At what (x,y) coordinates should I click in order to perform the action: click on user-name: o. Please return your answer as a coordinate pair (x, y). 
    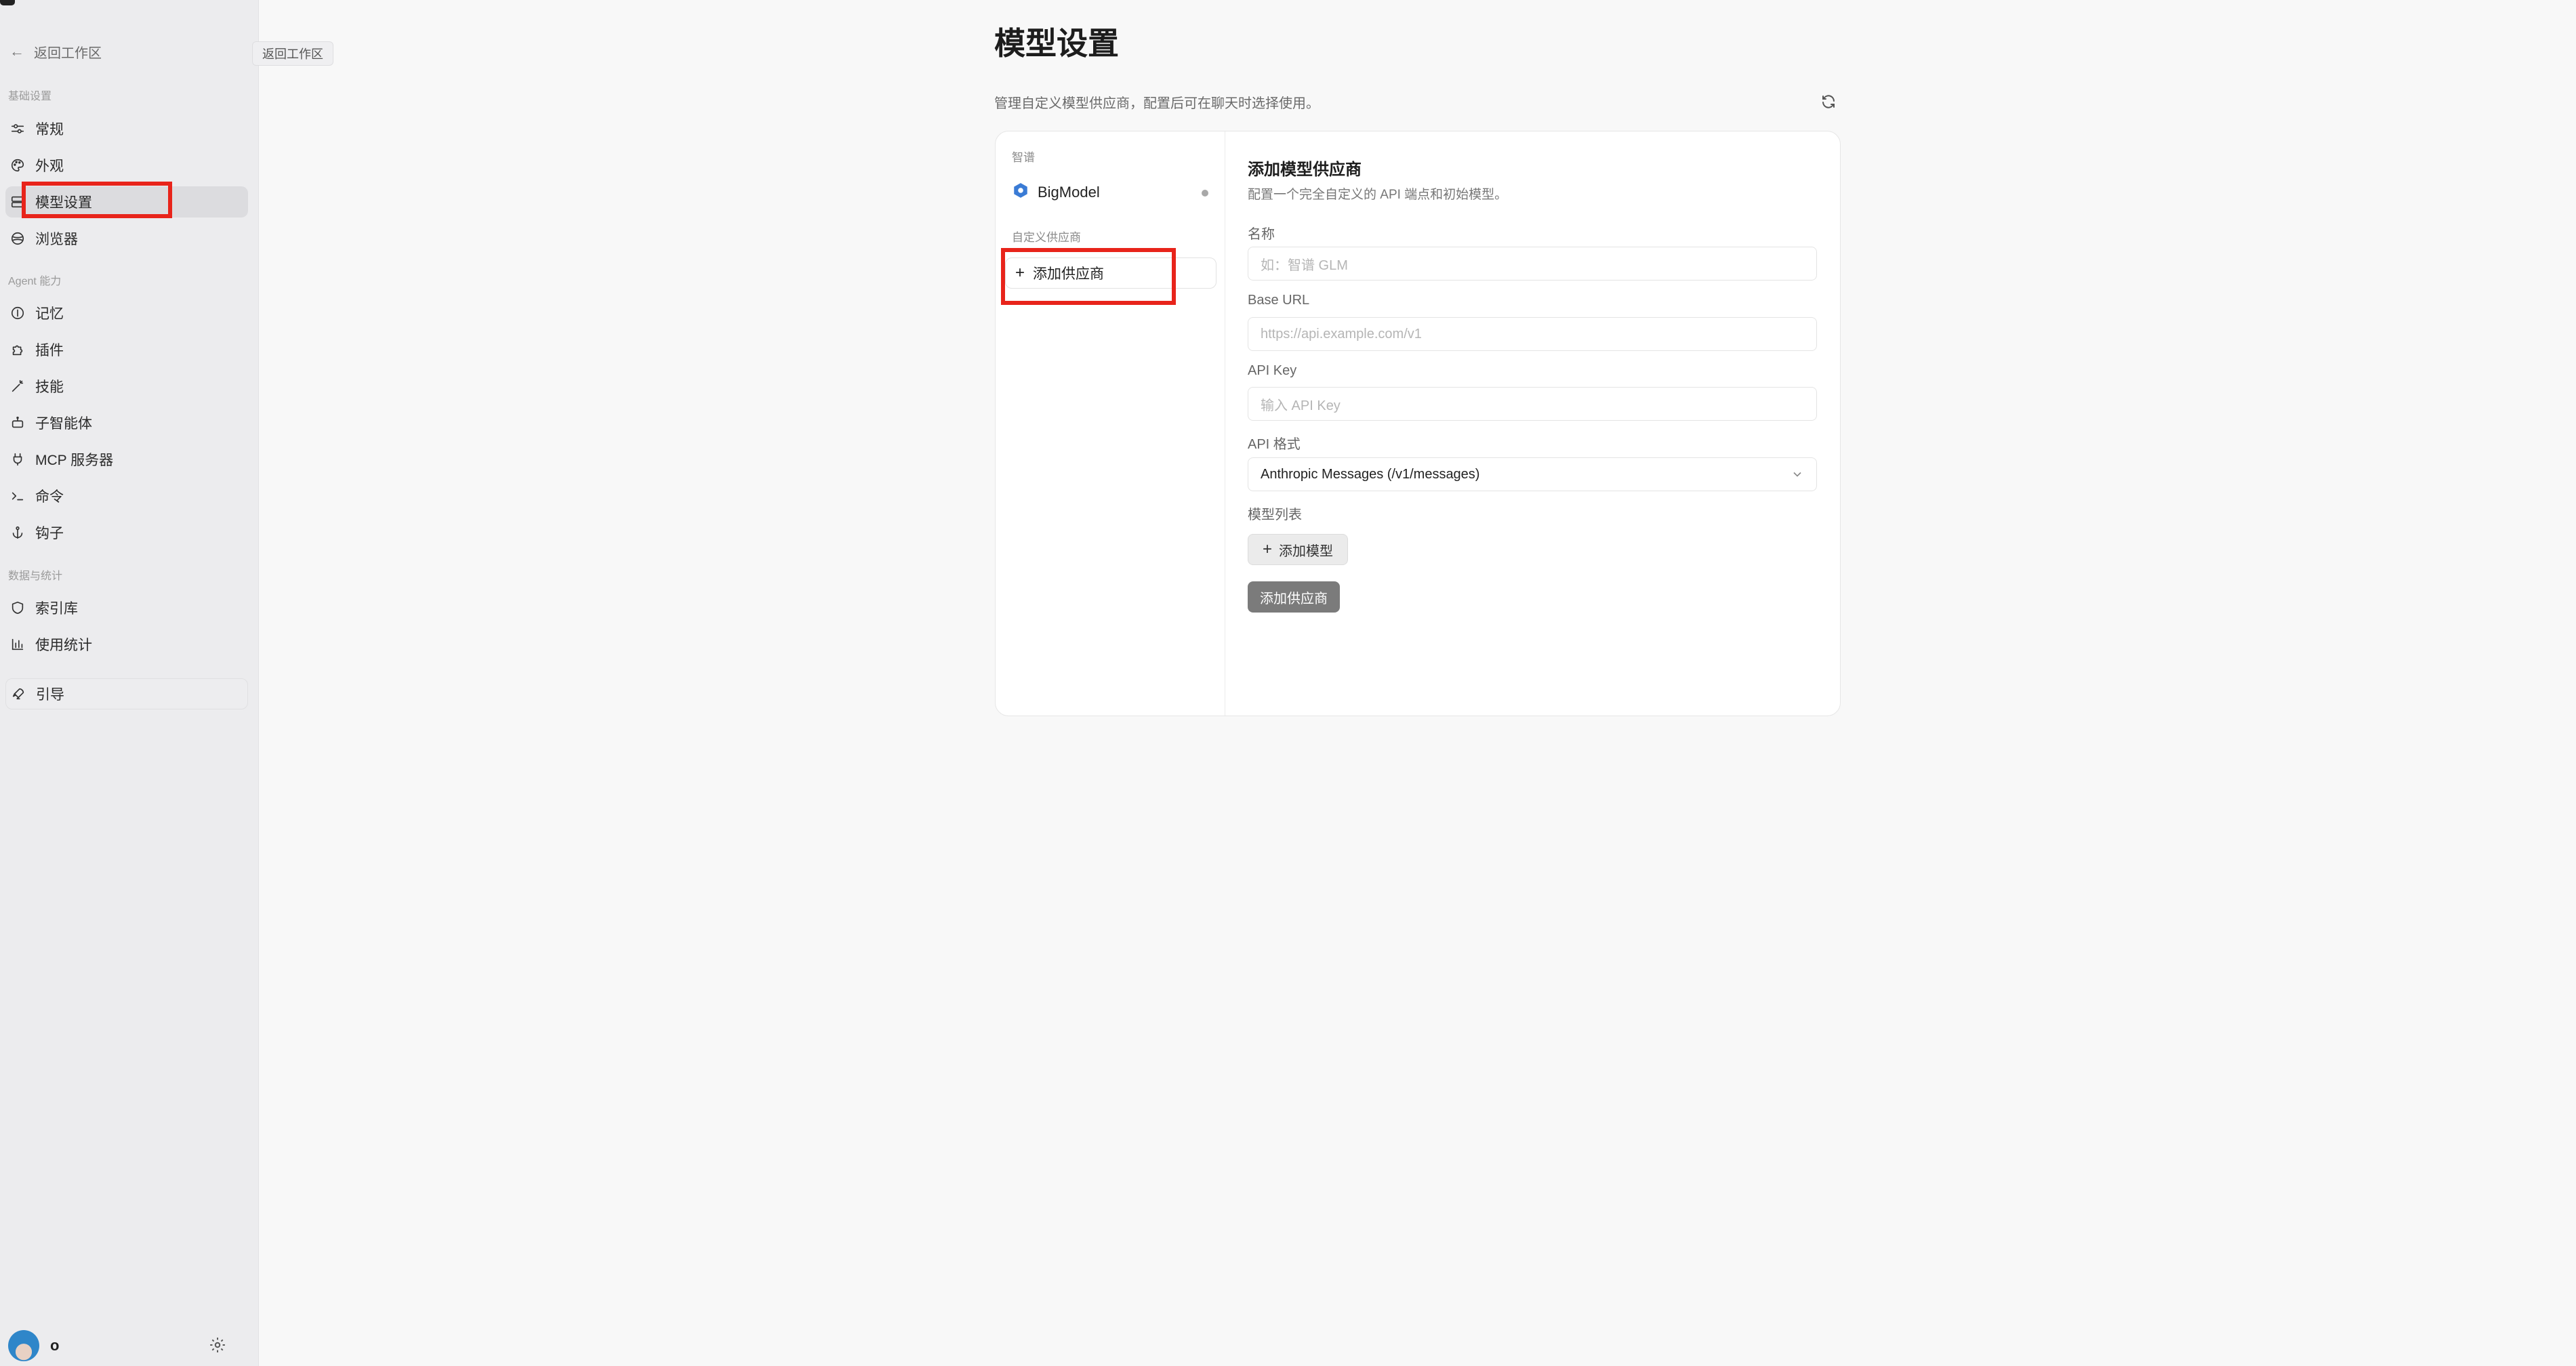
    Looking at the image, I should click on (55, 1346).